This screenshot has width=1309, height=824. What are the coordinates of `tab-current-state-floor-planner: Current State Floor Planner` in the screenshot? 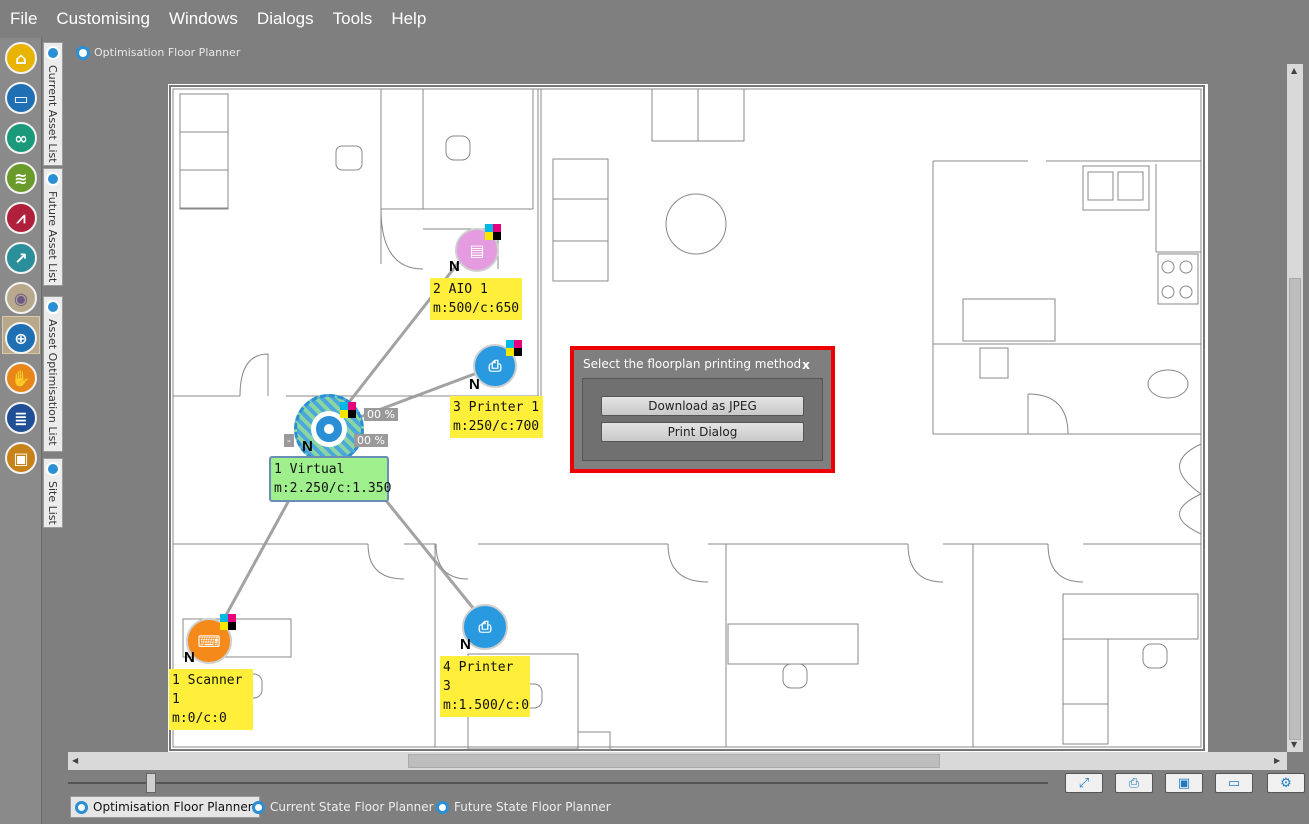 It's located at (344, 807).